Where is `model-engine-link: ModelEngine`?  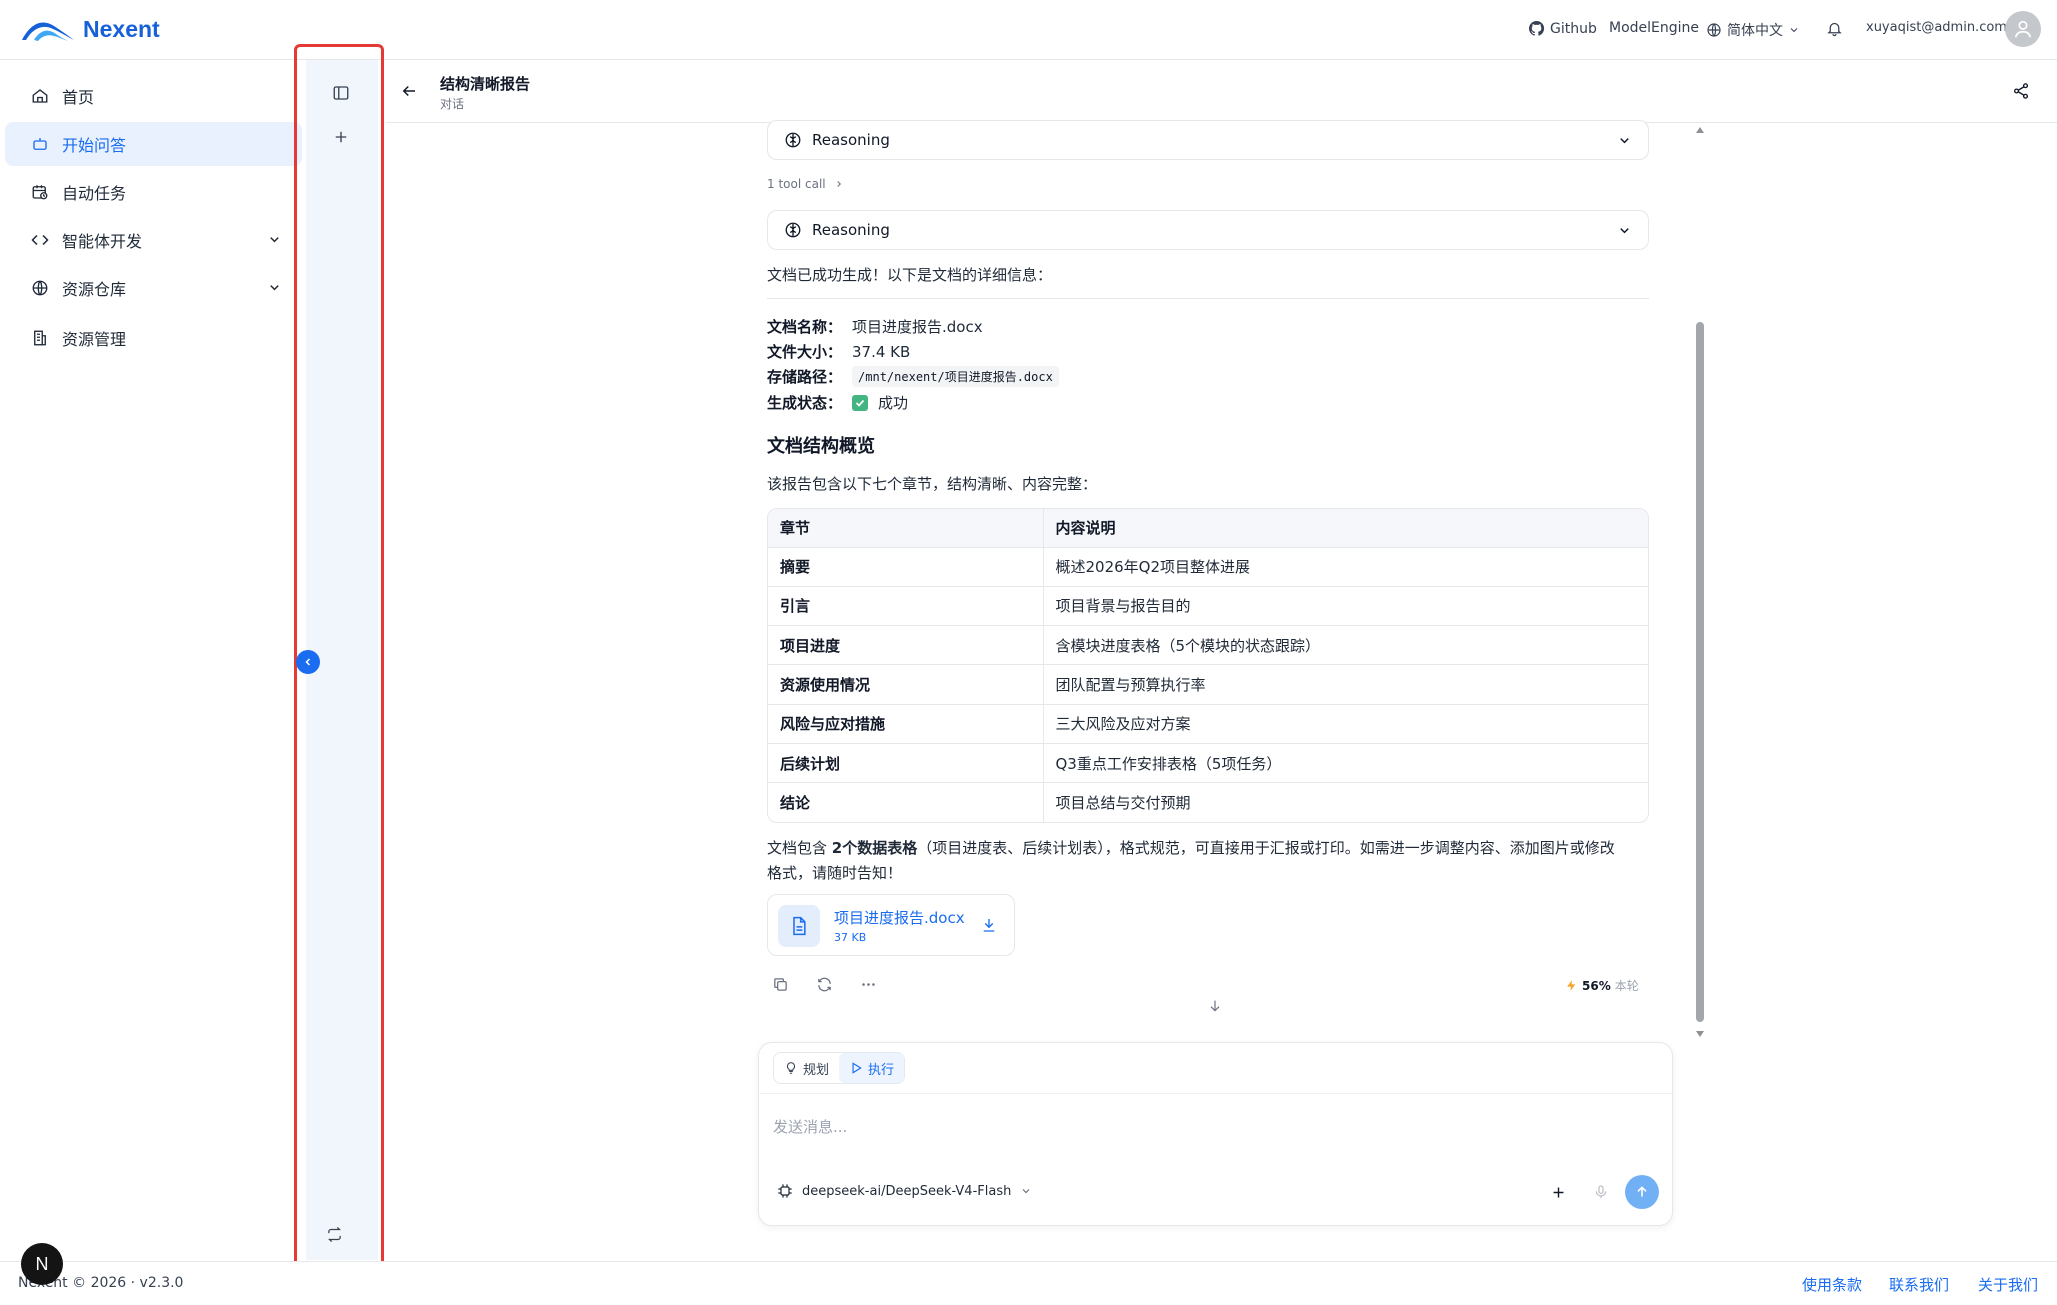
model-engine-link: ModelEngine is located at coordinates (1654, 28).